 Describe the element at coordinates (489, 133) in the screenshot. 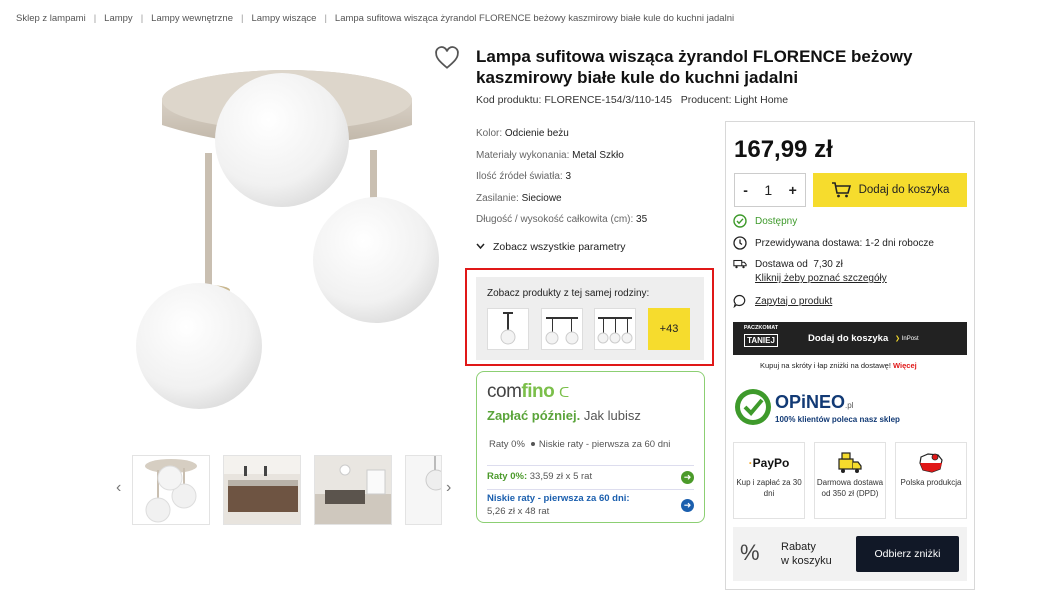

I see `param-label: Kolor:` at that location.